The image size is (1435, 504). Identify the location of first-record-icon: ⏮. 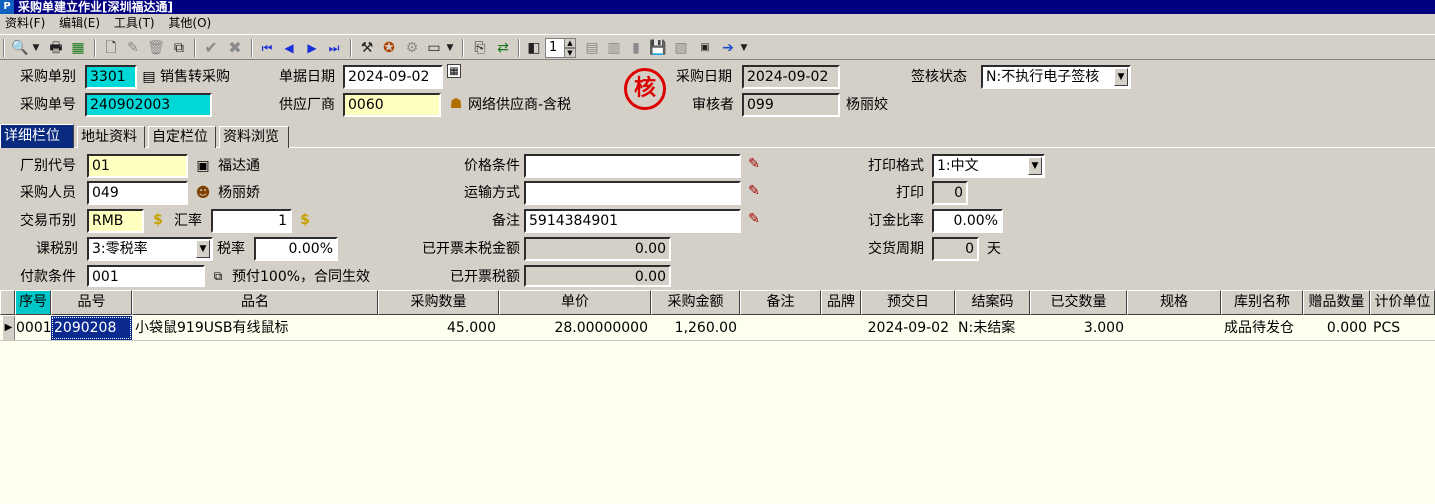
(267, 48).